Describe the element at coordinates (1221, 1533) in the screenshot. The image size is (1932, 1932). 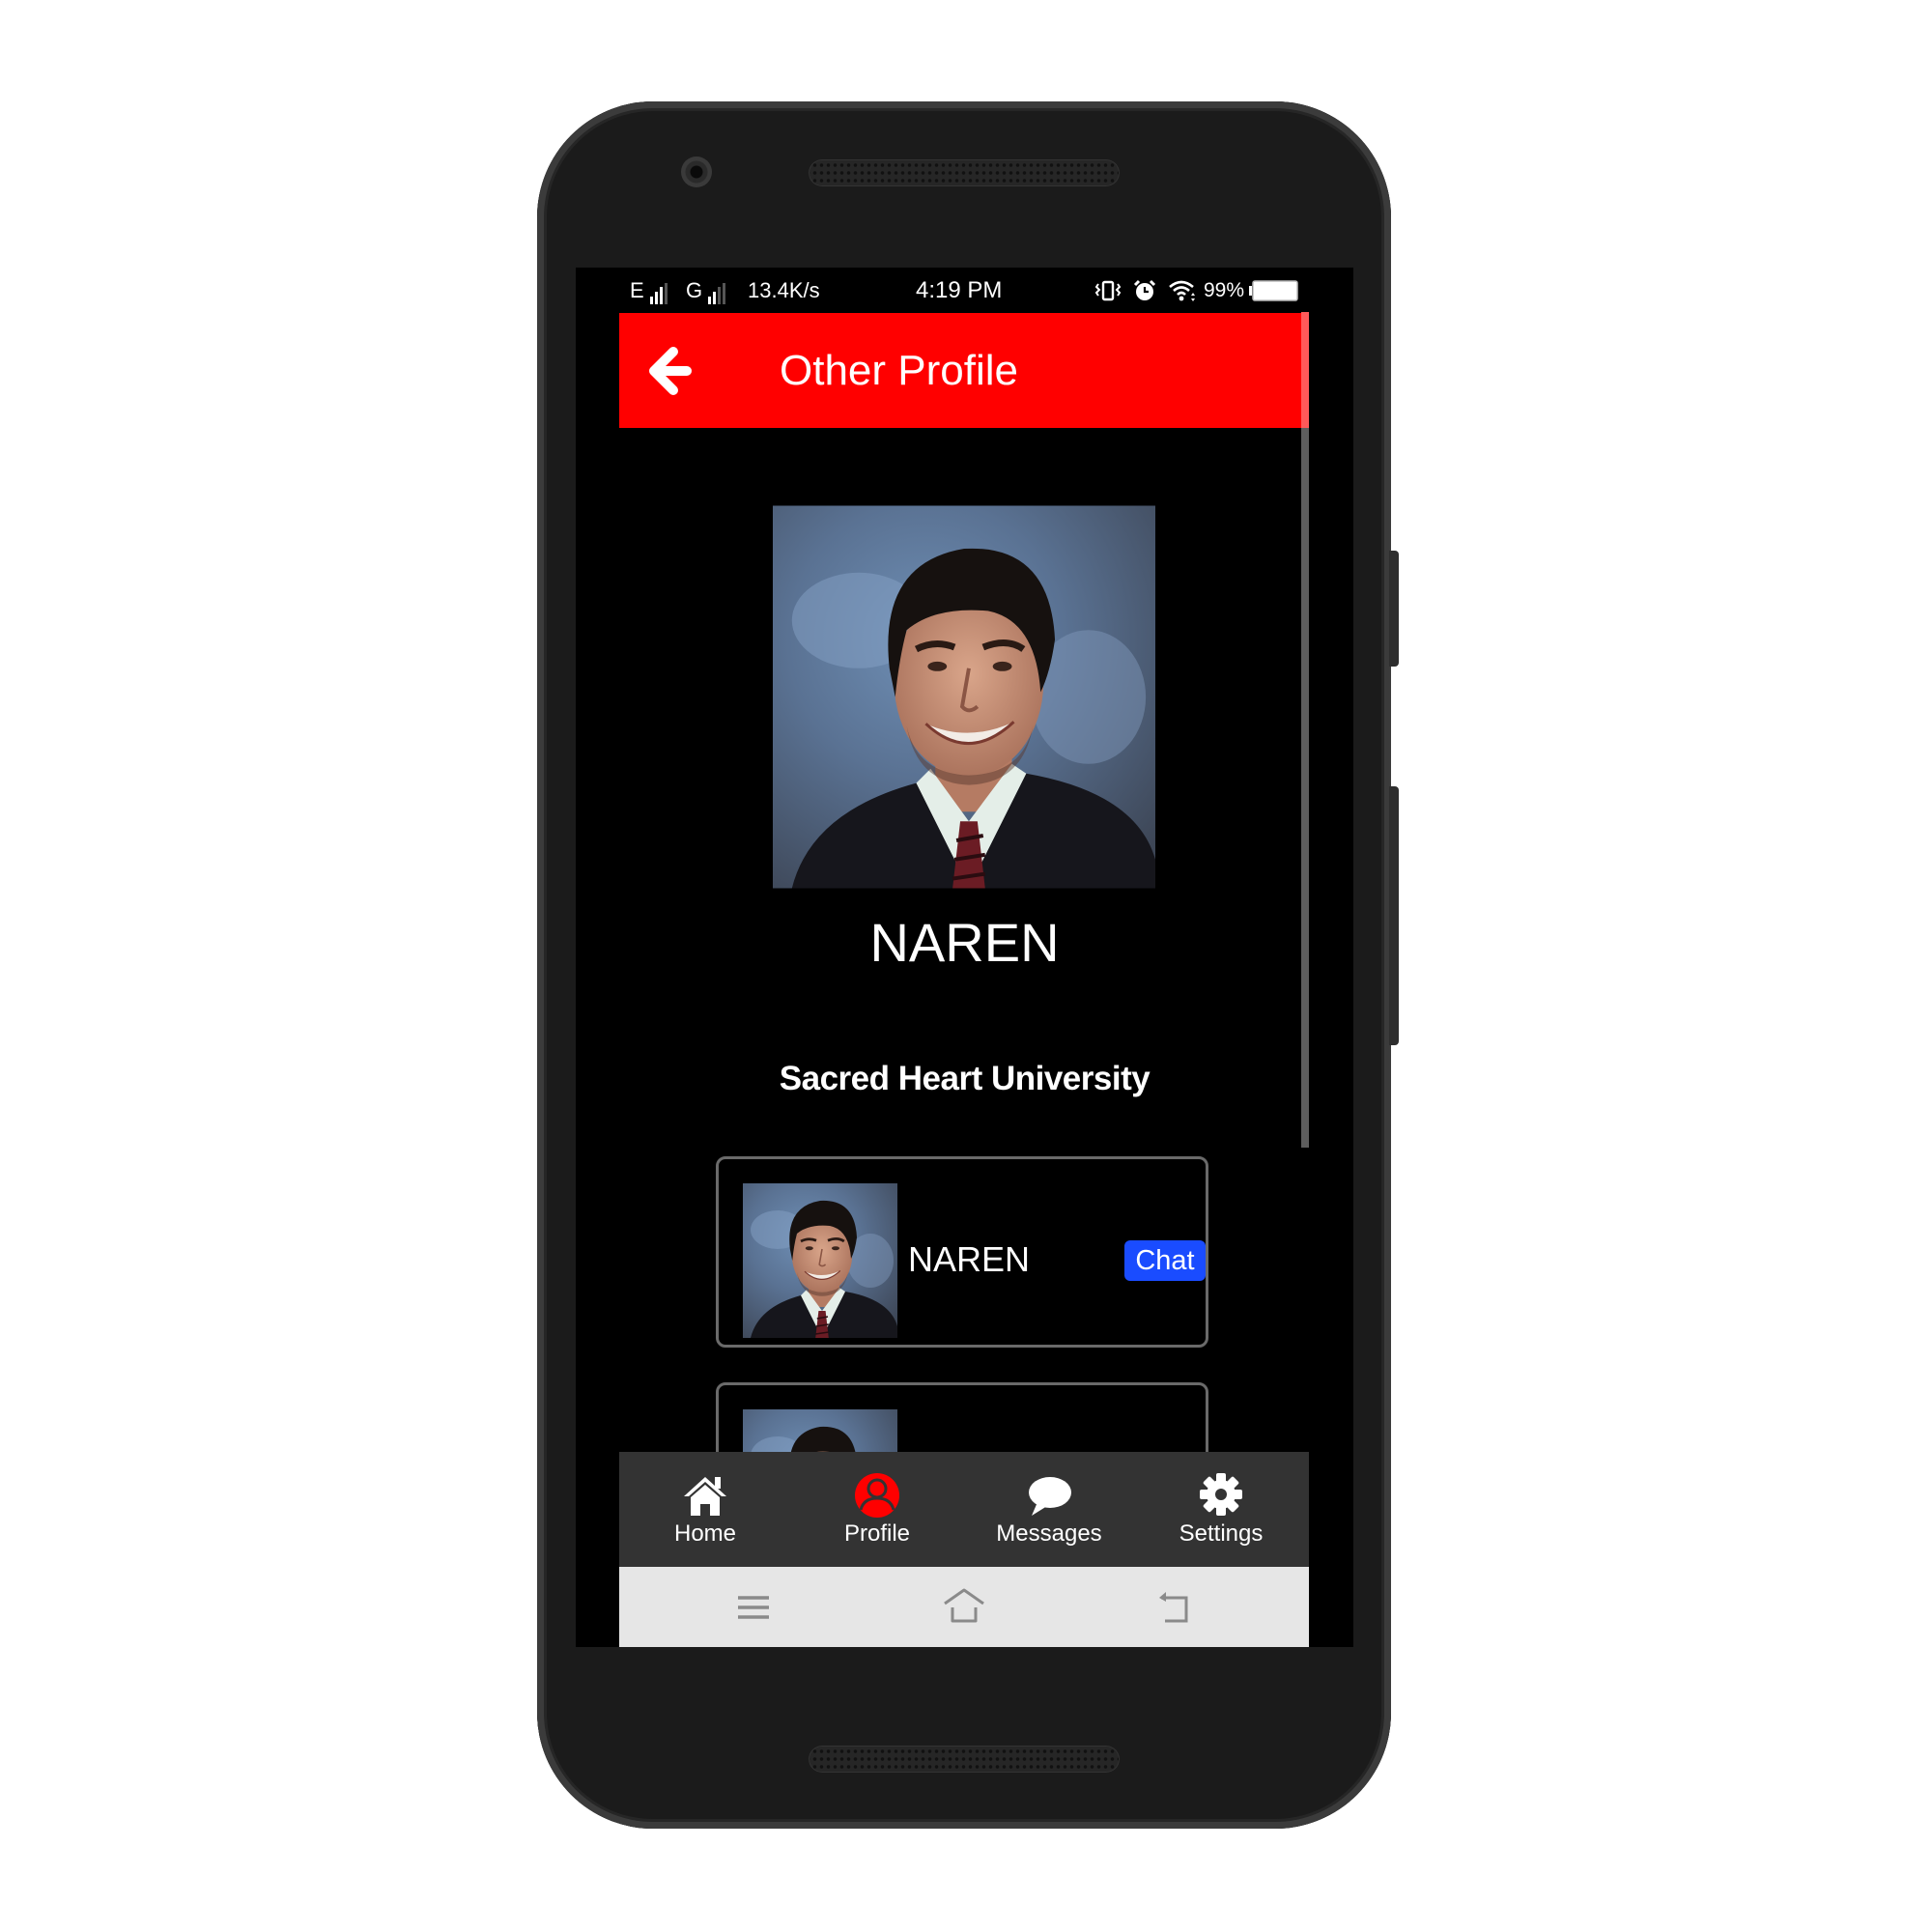
I see `nav-settings-label: Settings` at that location.